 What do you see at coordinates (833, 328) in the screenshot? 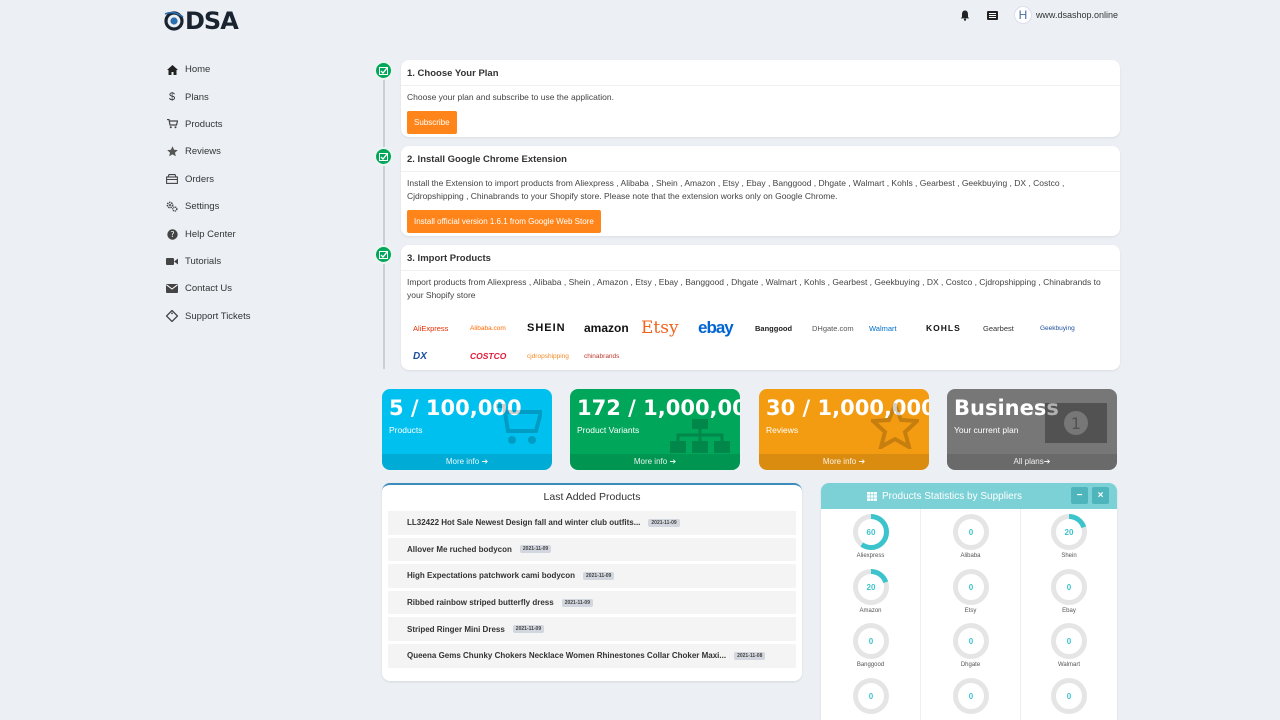
I see `brand-logo: DHgate.com` at bounding box center [833, 328].